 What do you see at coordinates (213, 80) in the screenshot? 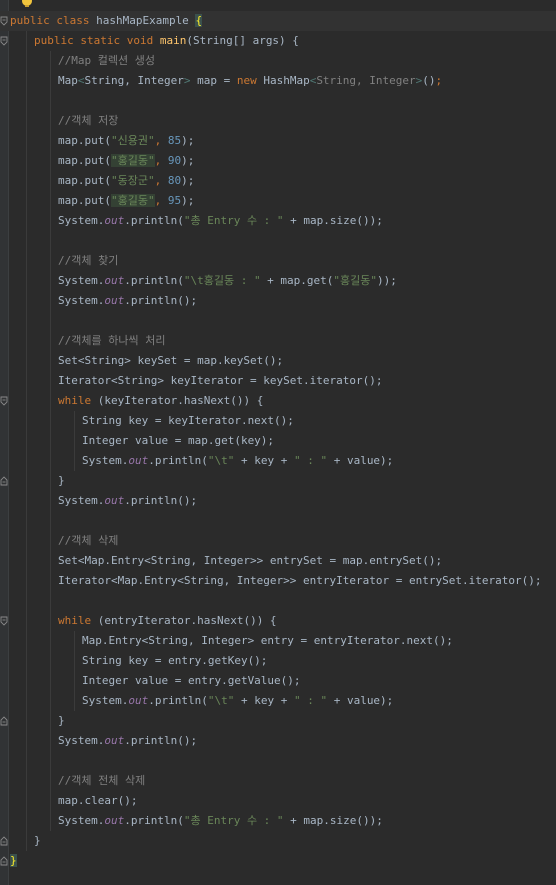
I see `code-token: map =` at bounding box center [213, 80].